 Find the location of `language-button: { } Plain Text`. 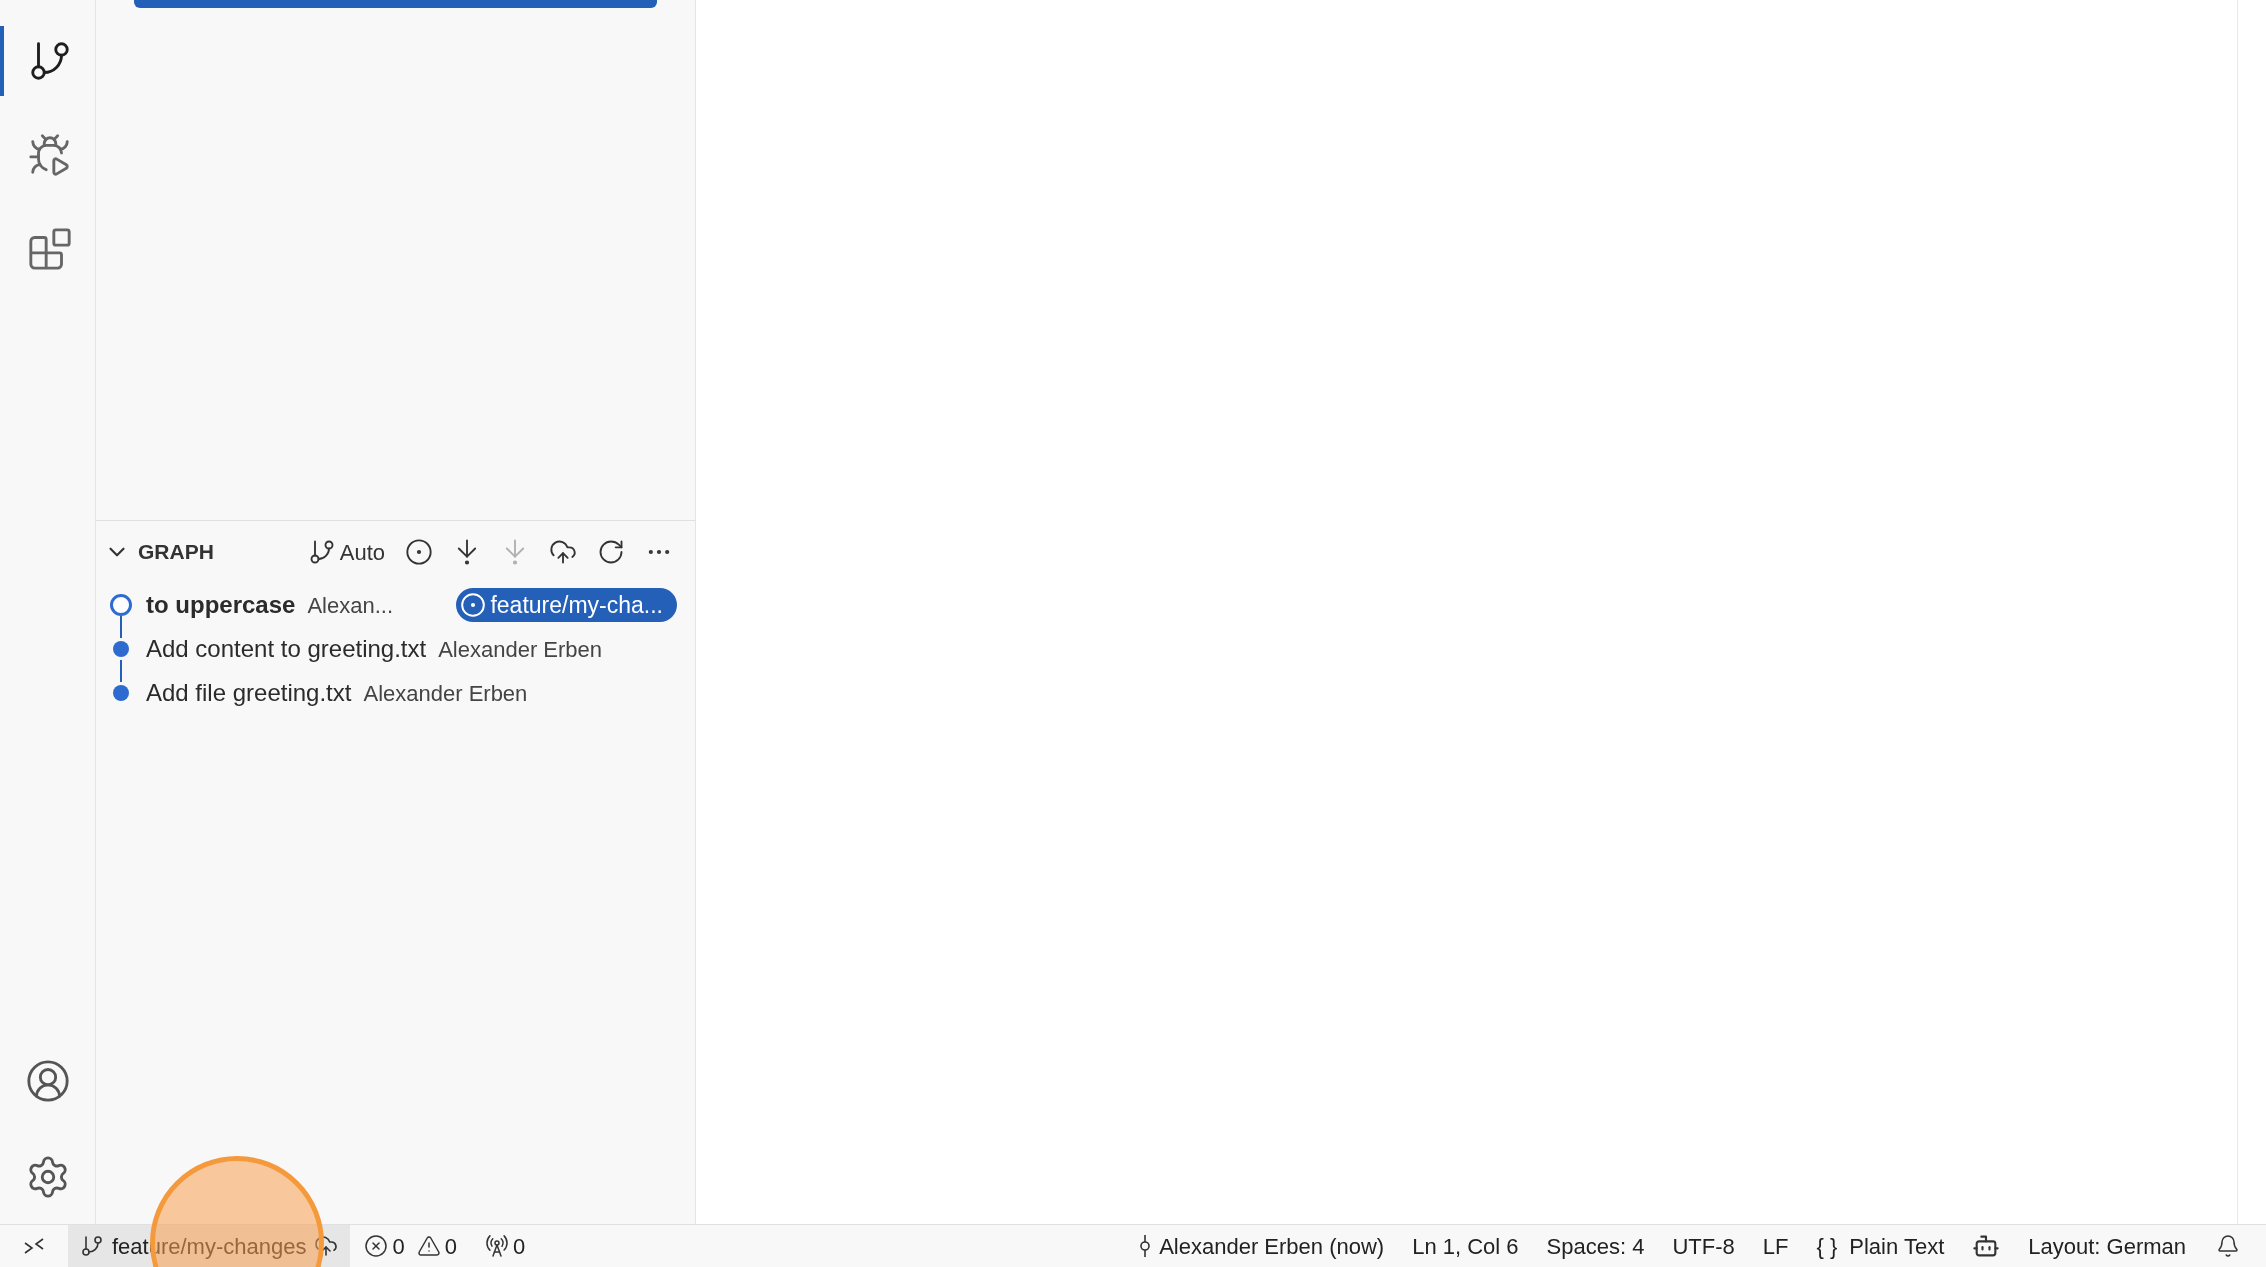

language-button: { } Plain Text is located at coordinates (1880, 1246).